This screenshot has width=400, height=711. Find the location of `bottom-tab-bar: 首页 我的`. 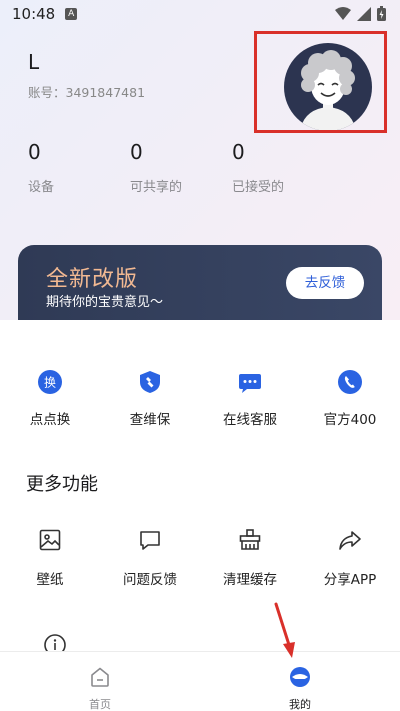

bottom-tab-bar: 首页 我的 is located at coordinates (200, 681).